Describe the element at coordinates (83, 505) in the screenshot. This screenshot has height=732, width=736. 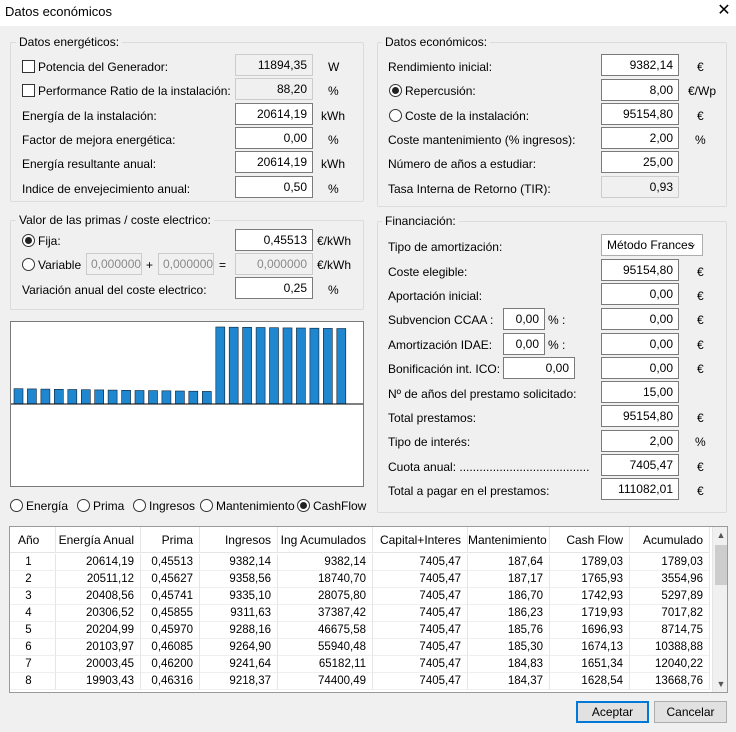
I see `chart-radio-prima` at that location.